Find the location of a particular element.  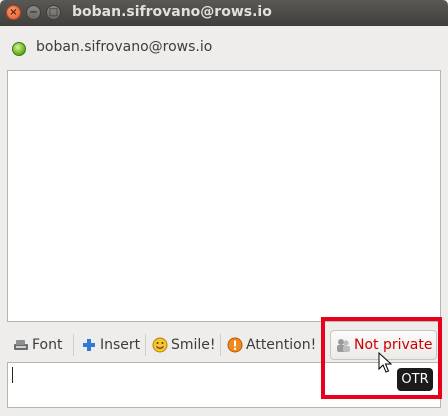

window-maximize-button: □ is located at coordinates (53, 12).